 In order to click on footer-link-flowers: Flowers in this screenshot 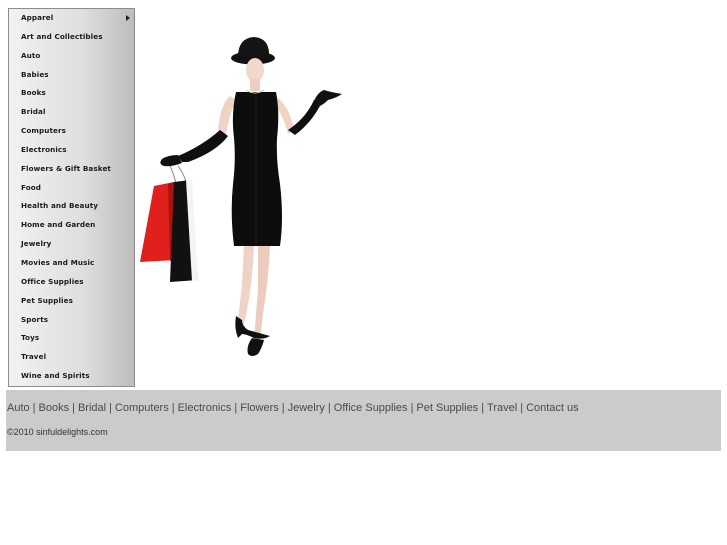, I will do `click(259, 408)`.